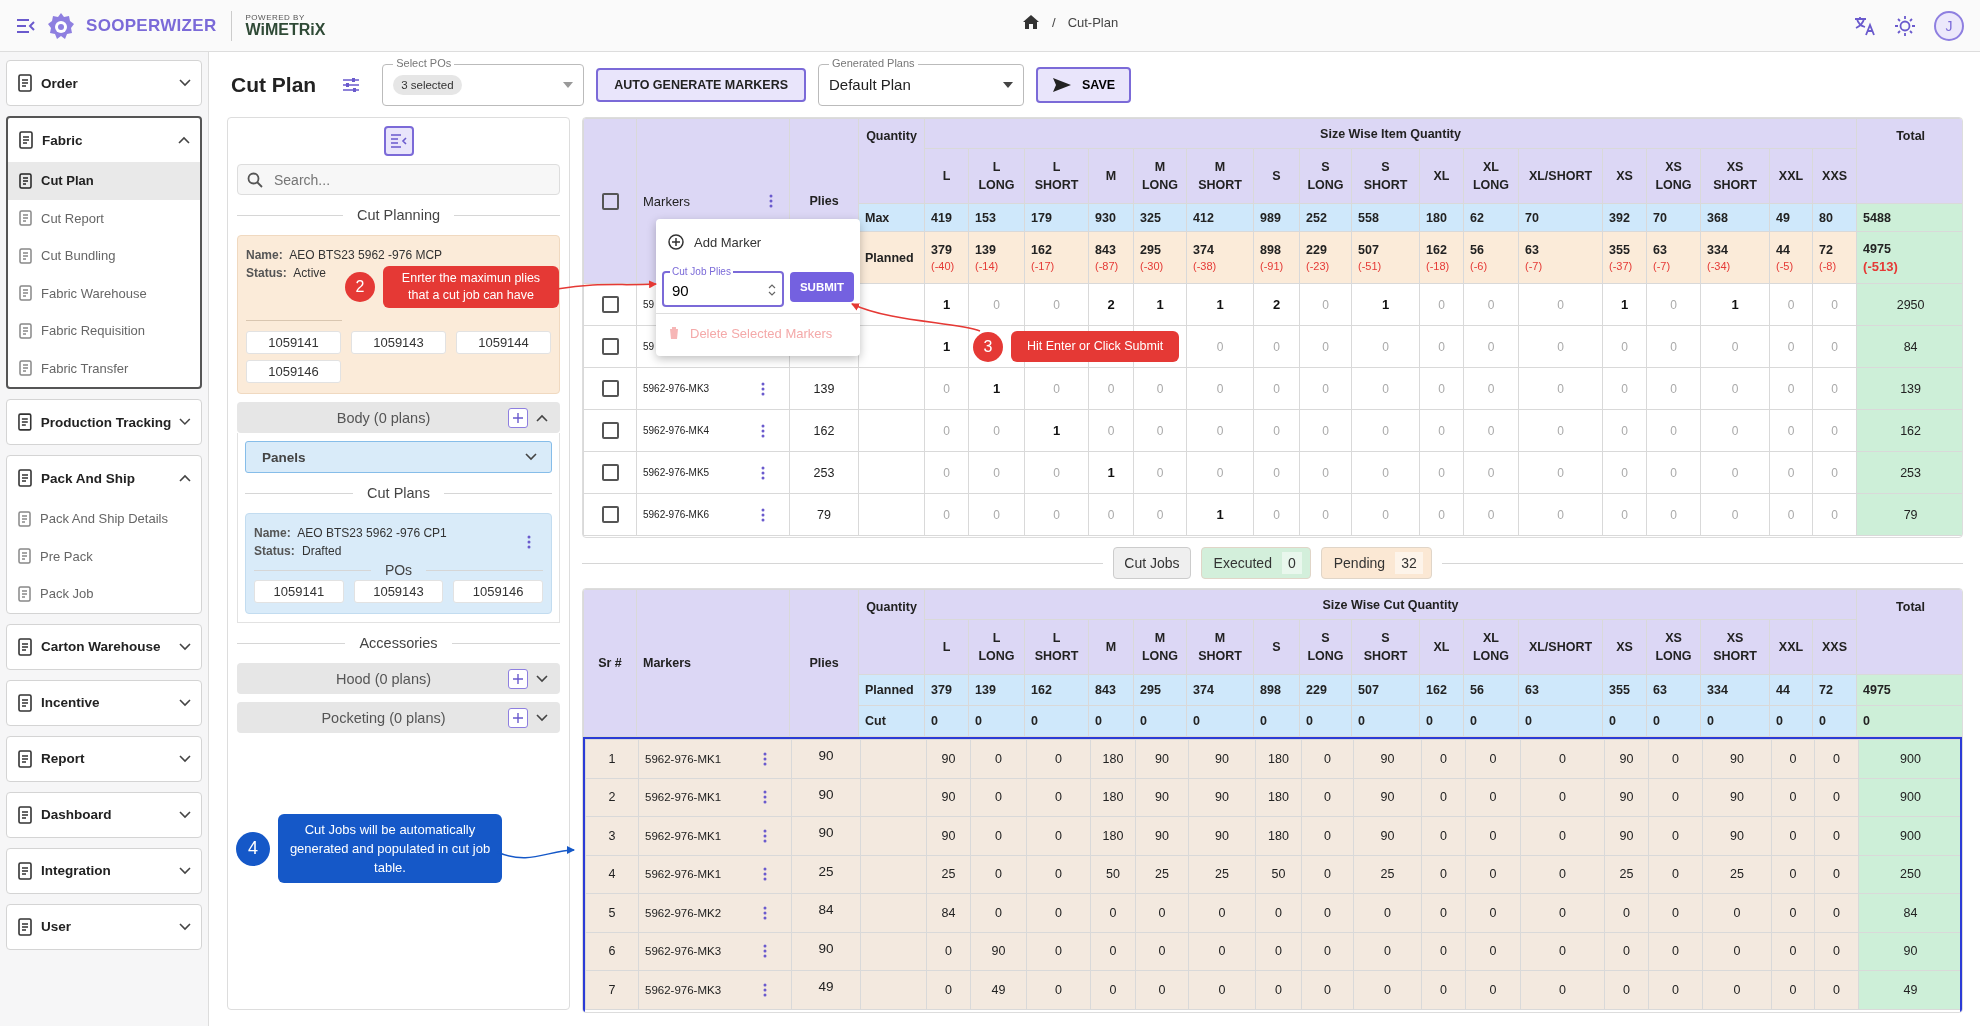 This screenshot has height=1026, width=1980. I want to click on menu-collapse-icon, so click(26, 25).